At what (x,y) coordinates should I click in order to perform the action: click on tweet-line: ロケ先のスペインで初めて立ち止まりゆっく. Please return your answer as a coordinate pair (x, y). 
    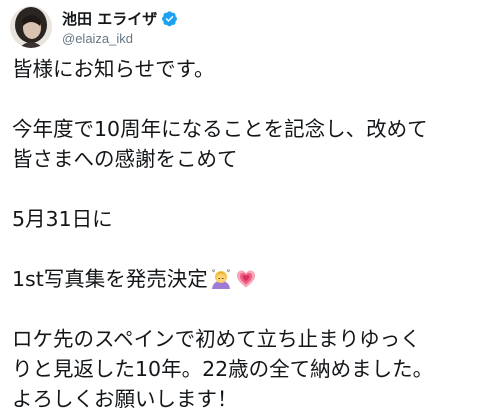
    Looking at the image, I should click on (216, 339).